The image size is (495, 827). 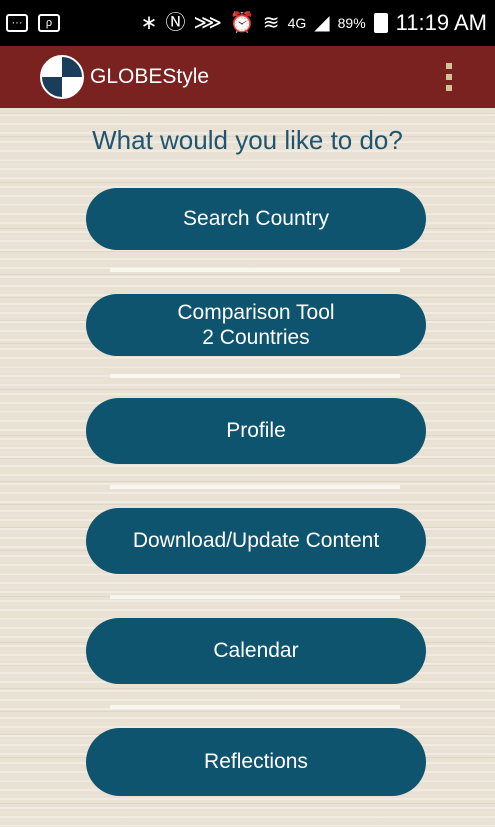 I want to click on profile-button: Profile, so click(x=256, y=431).